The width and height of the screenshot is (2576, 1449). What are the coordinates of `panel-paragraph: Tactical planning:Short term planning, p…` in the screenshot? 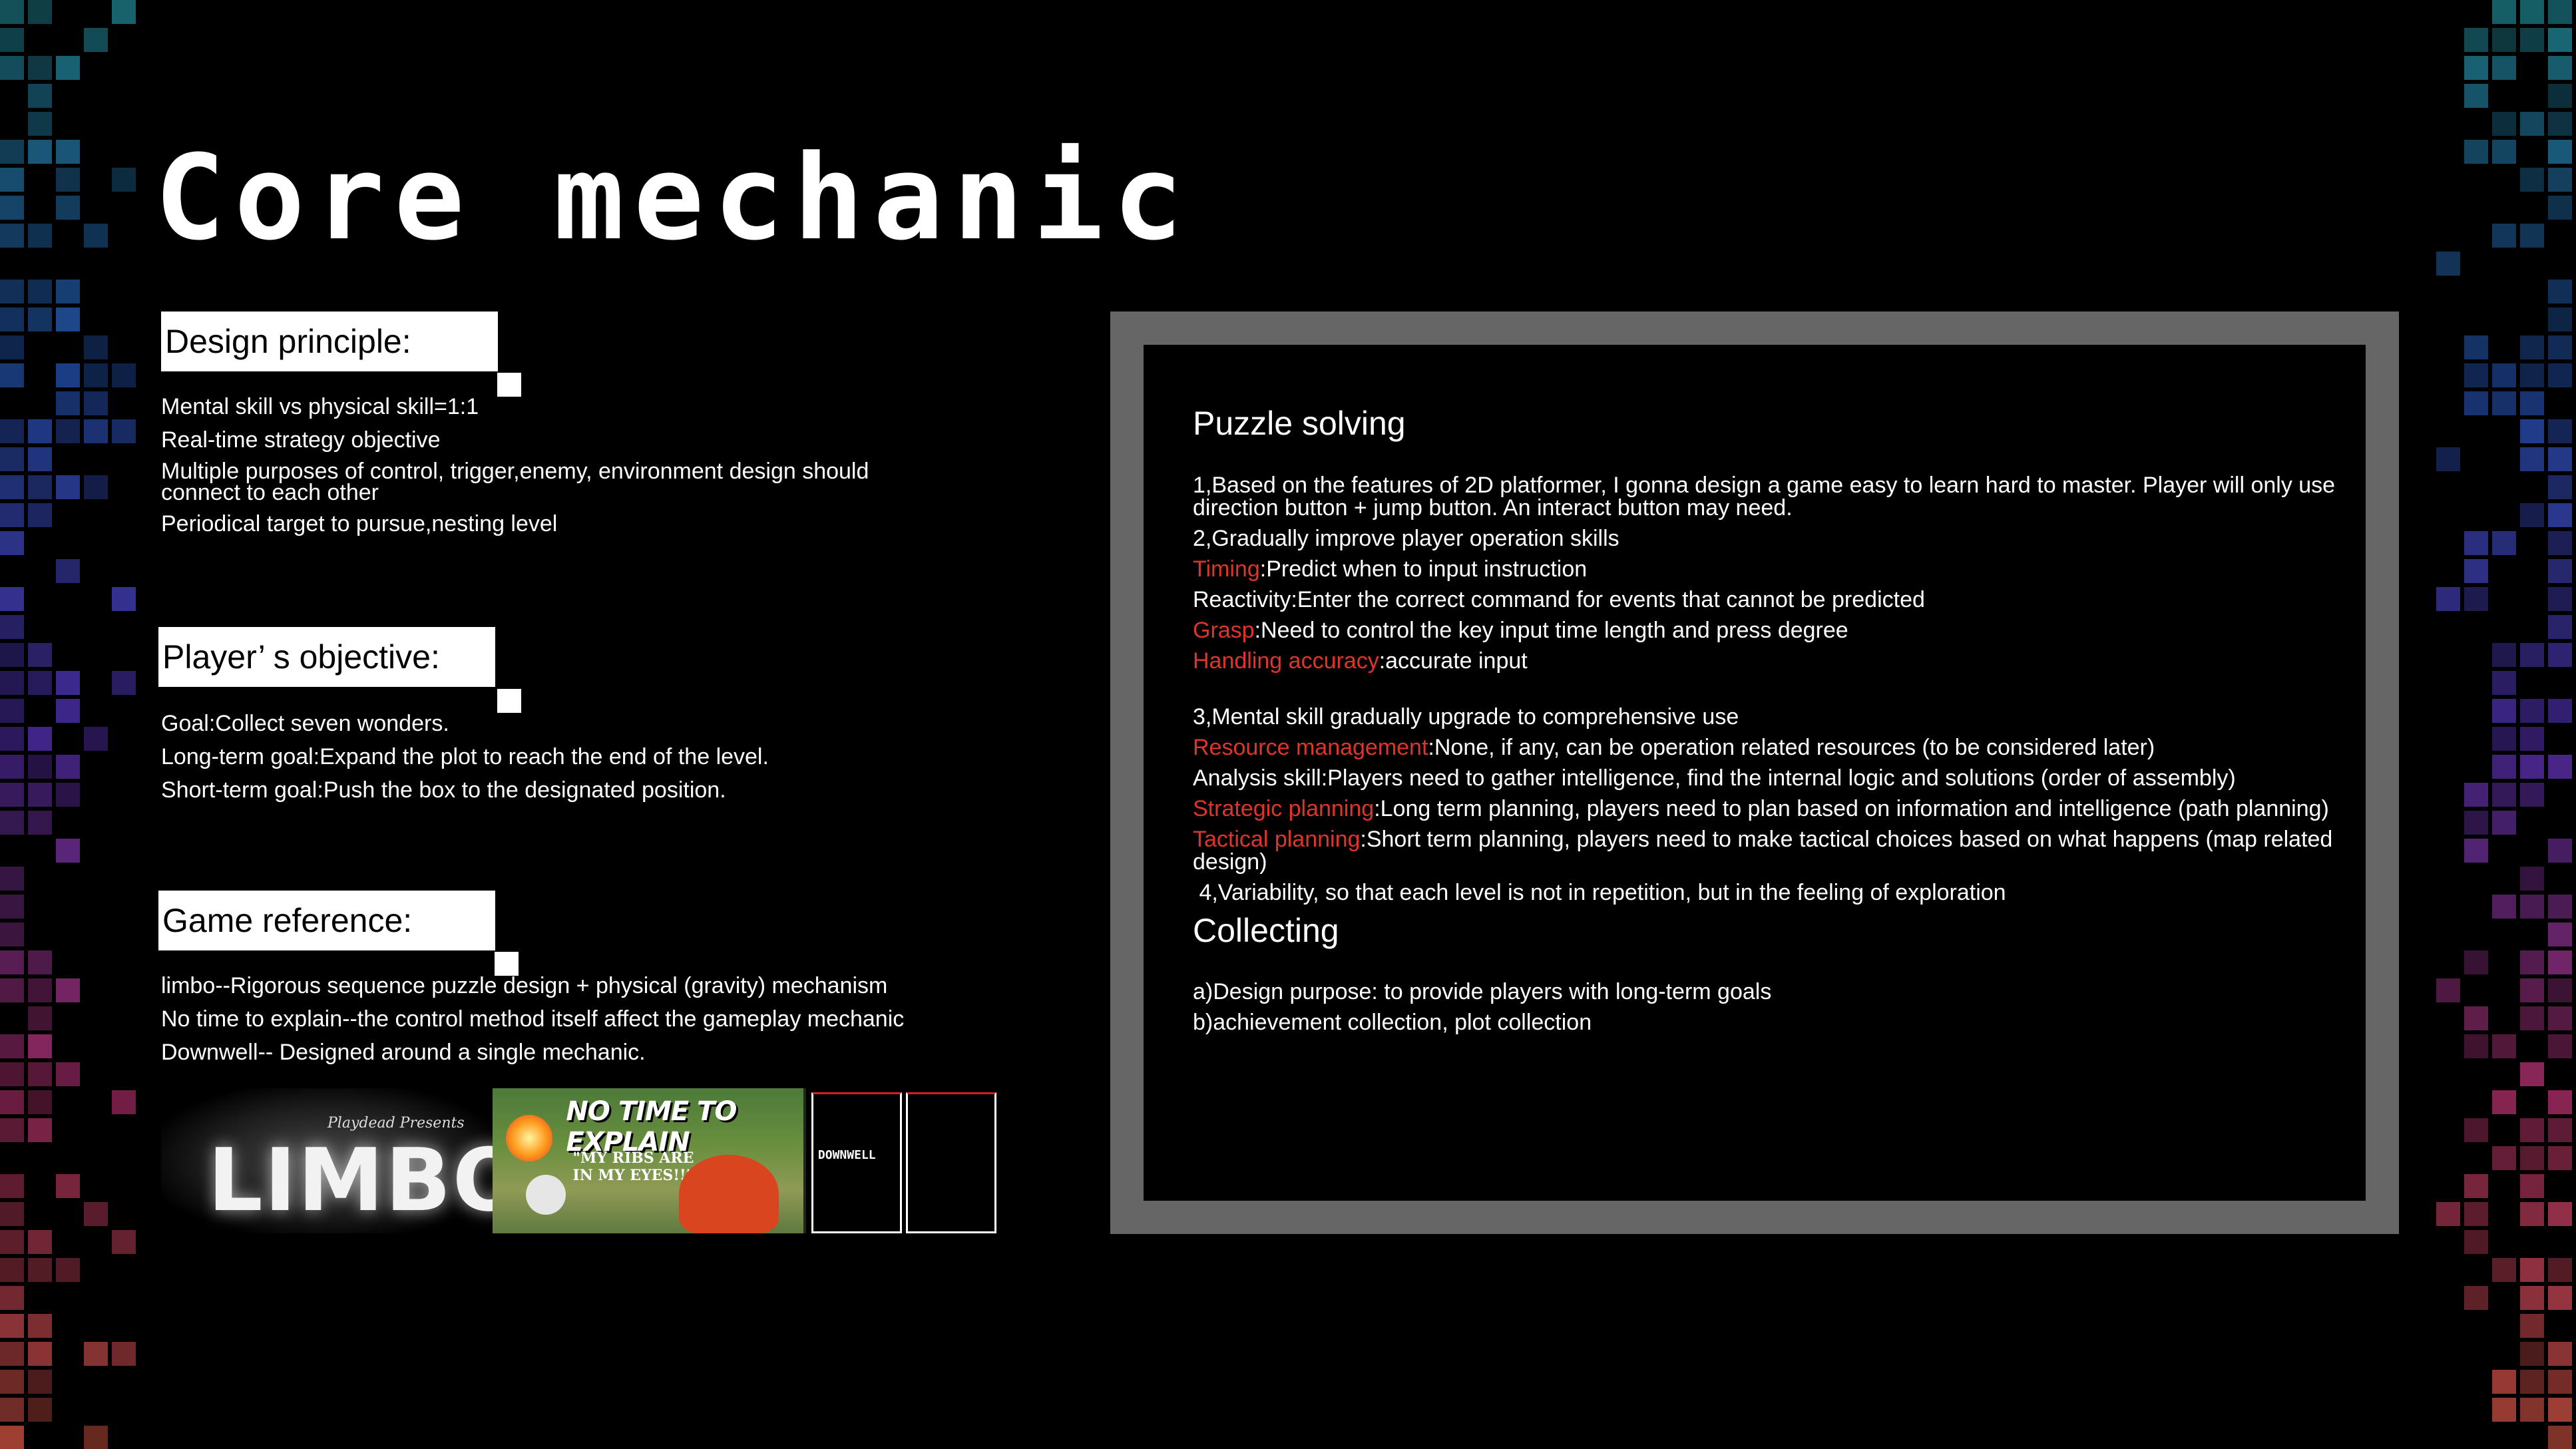 It's located at (1765, 850).